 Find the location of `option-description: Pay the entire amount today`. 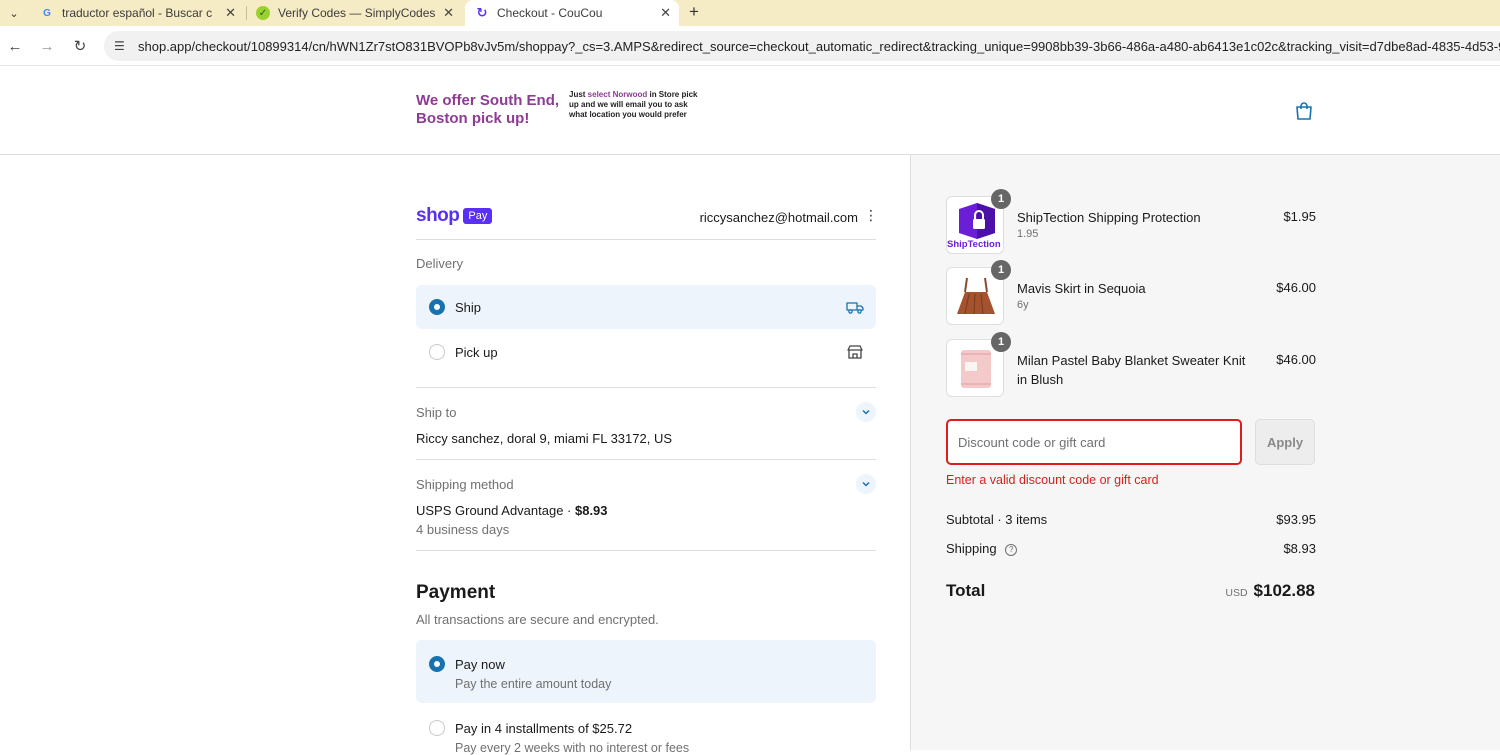

option-description: Pay the entire amount today is located at coordinates (533, 684).